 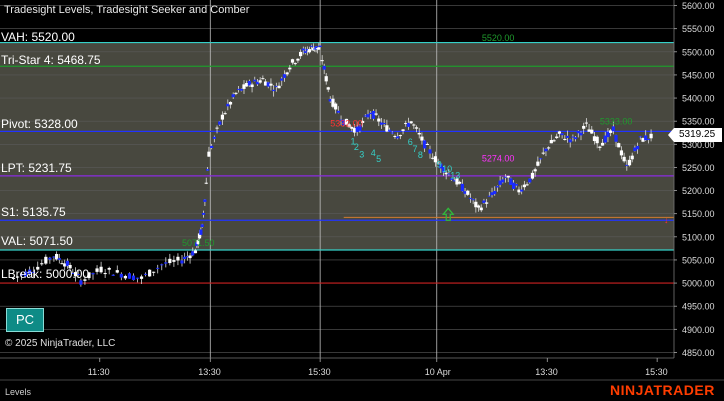 What do you see at coordinates (439, 164) in the screenshot?
I see `seeker-label: 9` at bounding box center [439, 164].